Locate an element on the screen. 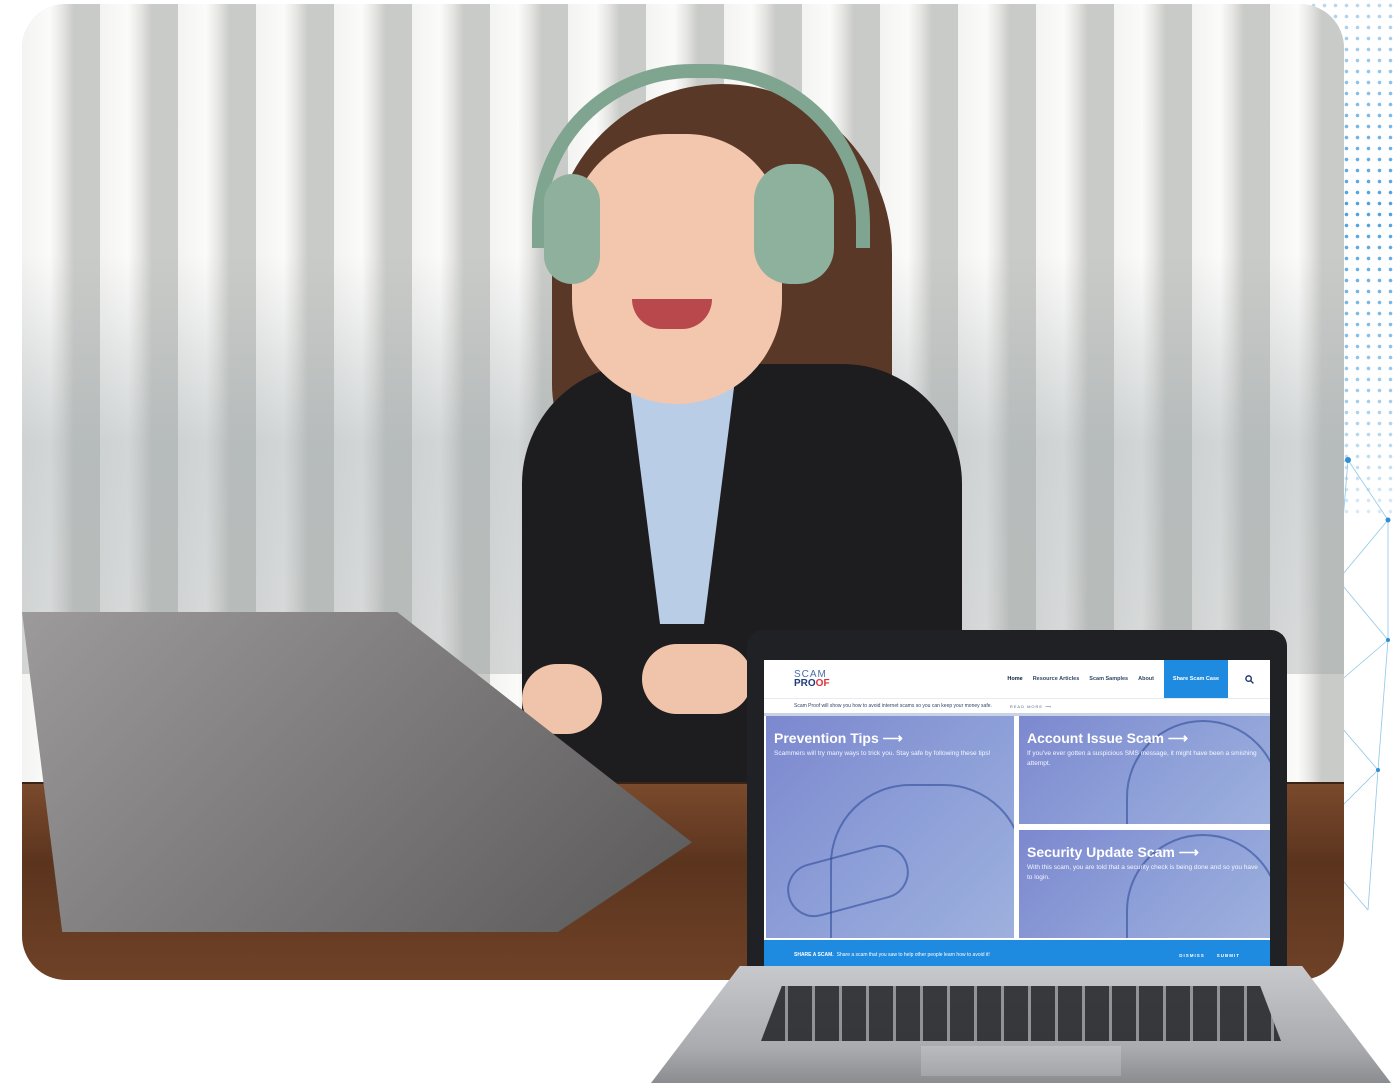 Image resolution: width=1398 pixels, height=1083 pixels. share-scam-case-button: Share Scam Case is located at coordinates (1196, 679).